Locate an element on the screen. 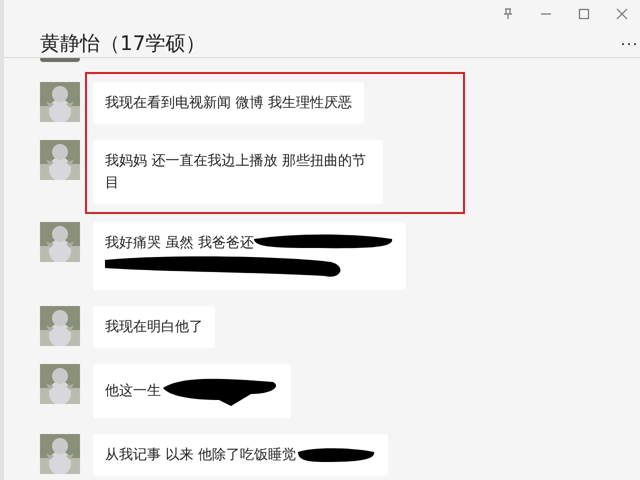 This screenshot has height=480, width=640. window-title: 黄静怡（17学硕） is located at coordinates (123, 43).